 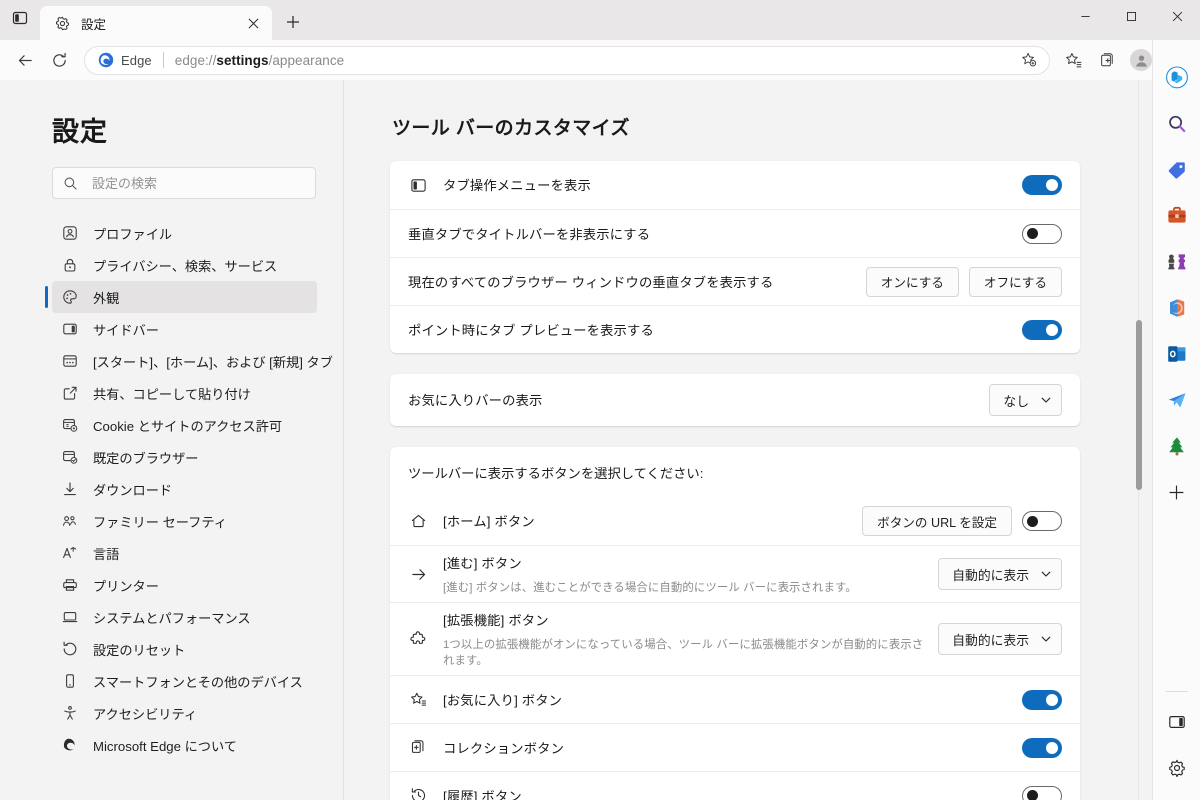 What do you see at coordinates (1016, 401) in the screenshot?
I see `combo-value: なし` at bounding box center [1016, 401].